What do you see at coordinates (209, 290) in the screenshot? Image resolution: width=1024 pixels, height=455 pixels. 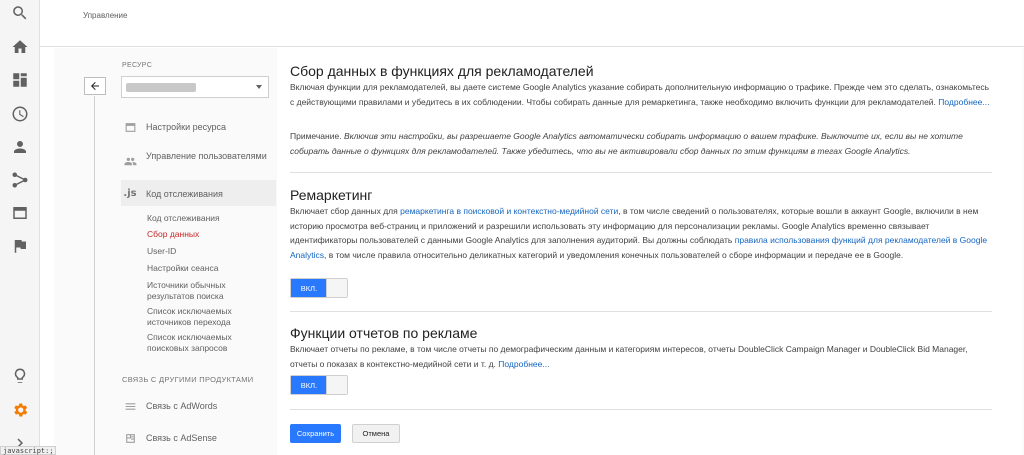 I see `sub-item-organic-search-sources: Источники обычных результатов поиска` at bounding box center [209, 290].